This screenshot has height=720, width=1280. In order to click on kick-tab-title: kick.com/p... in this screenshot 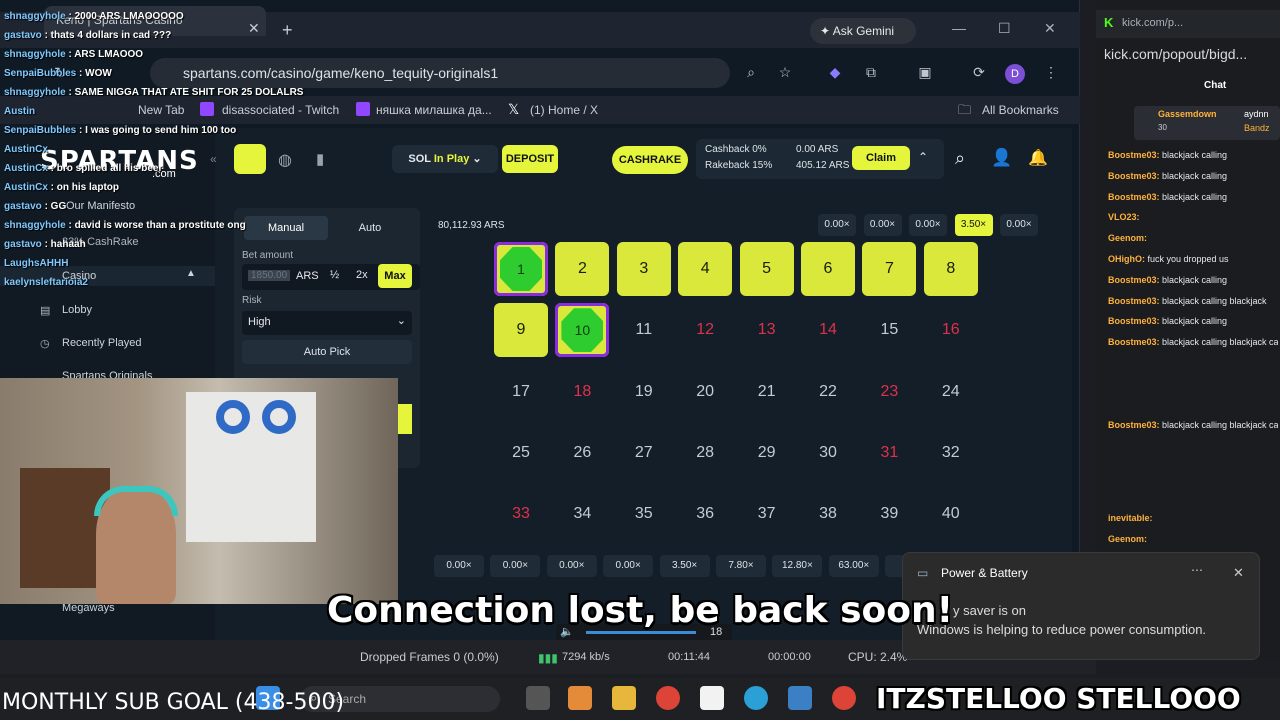, I will do `click(1152, 23)`.